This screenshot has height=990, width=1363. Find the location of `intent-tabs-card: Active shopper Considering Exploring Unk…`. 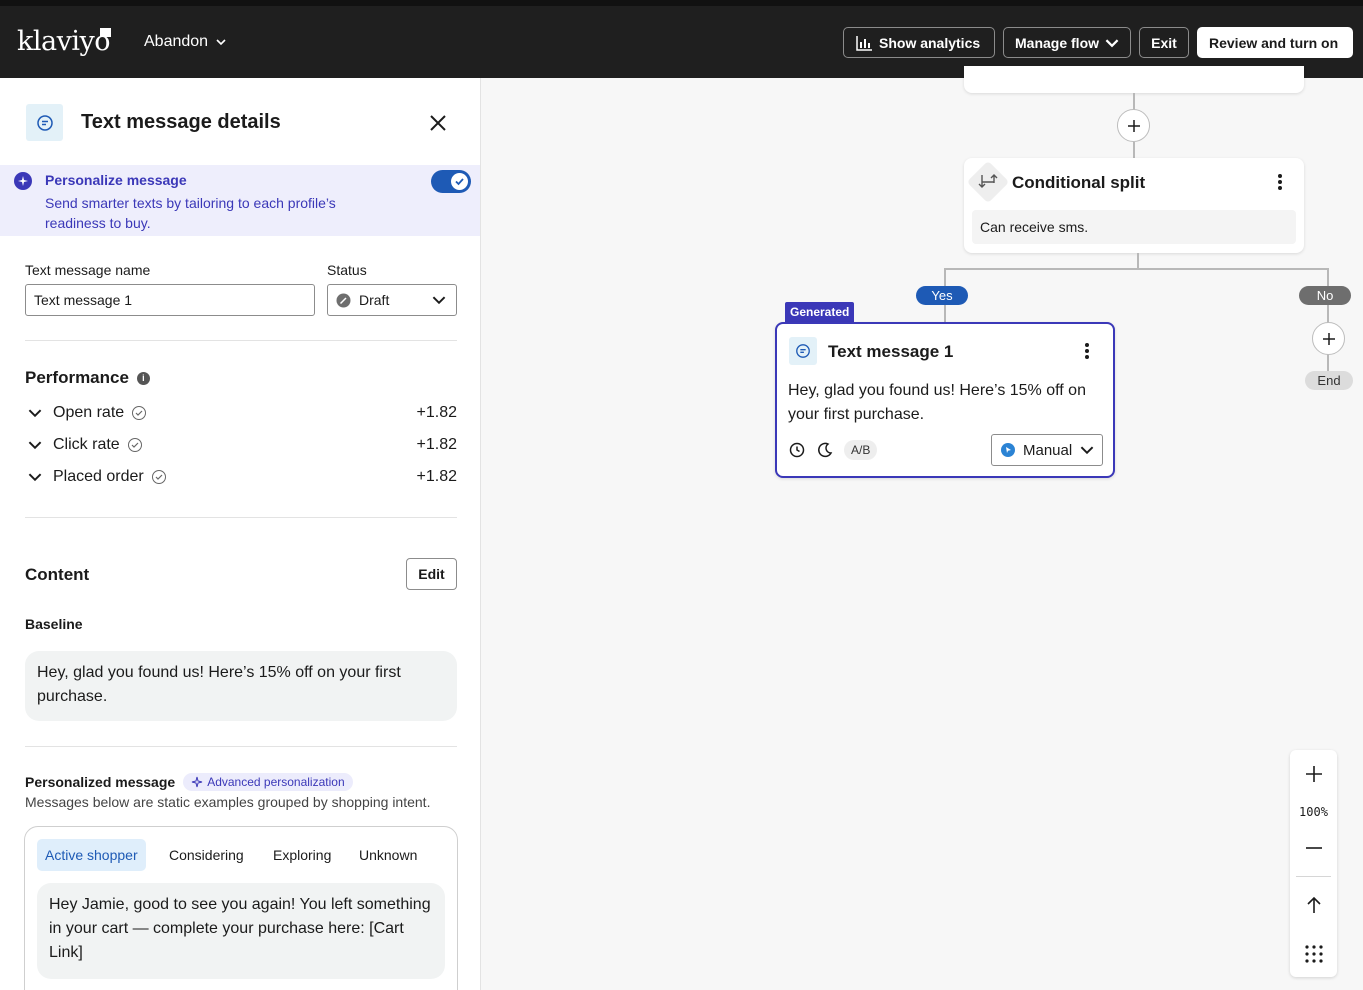

intent-tabs-card: Active shopper Considering Exploring Unk… is located at coordinates (241, 908).